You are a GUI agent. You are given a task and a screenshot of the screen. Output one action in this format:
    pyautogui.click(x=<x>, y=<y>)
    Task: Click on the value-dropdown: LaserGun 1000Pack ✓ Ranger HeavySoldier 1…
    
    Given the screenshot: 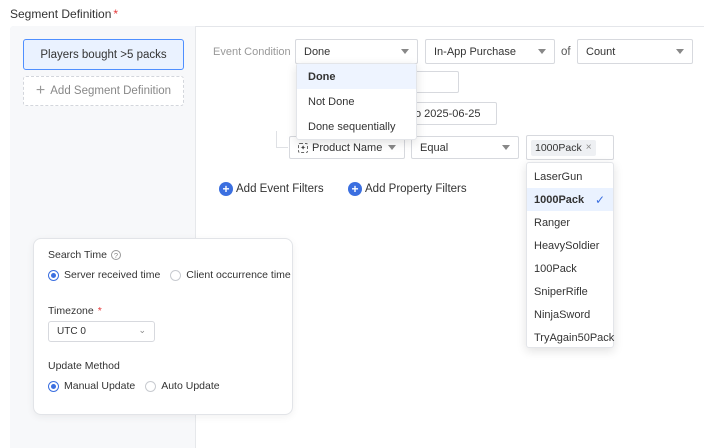 What is the action you would take?
    pyautogui.click(x=570, y=255)
    